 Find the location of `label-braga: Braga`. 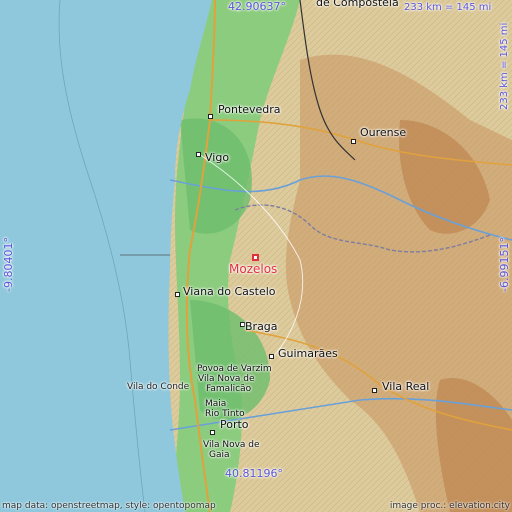

label-braga: Braga is located at coordinates (261, 326).